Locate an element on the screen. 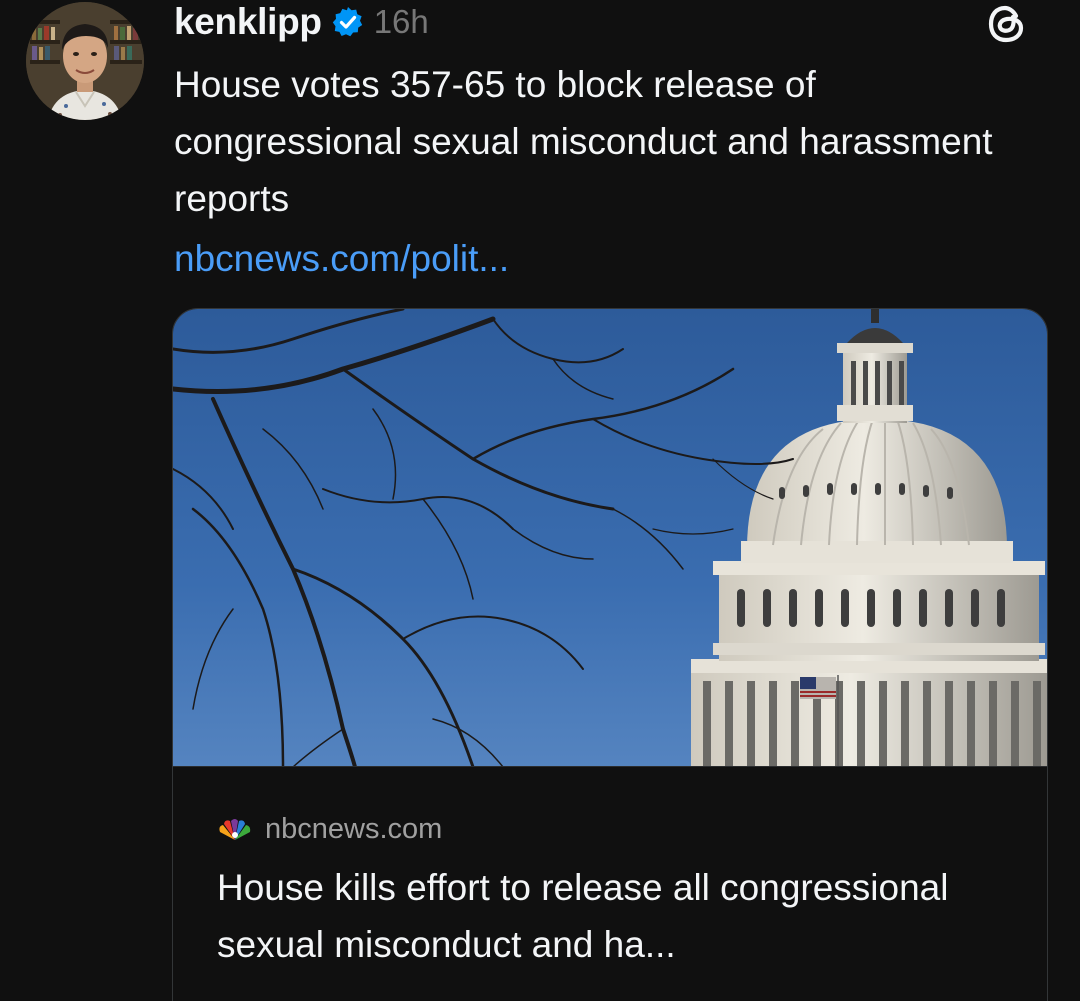  post-timestamp: 16h is located at coordinates (401, 21).